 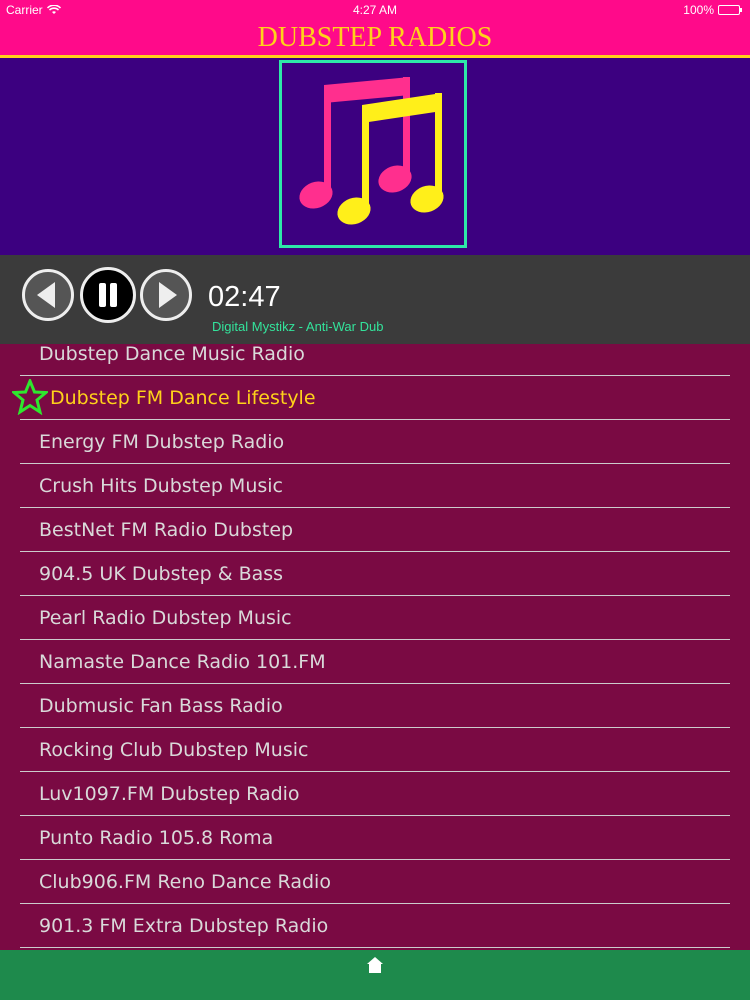 What do you see at coordinates (30, 397) in the screenshot?
I see `star-icon` at bounding box center [30, 397].